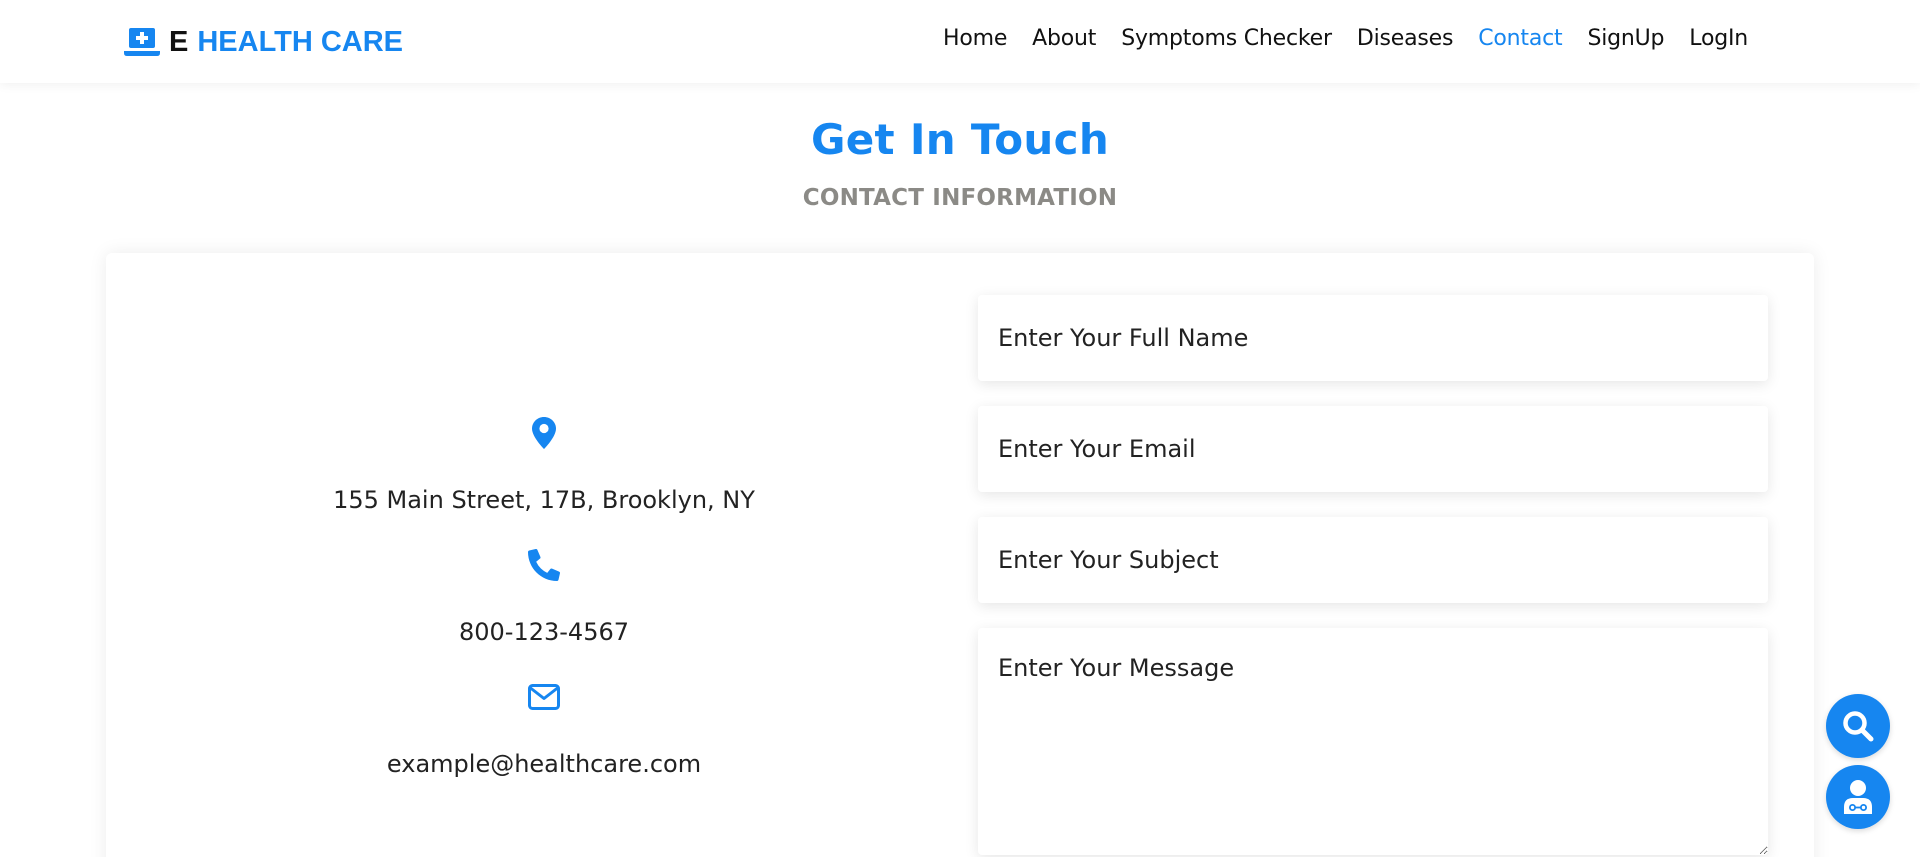 This screenshot has width=1920, height=857. I want to click on map-pin-icon, so click(544, 433).